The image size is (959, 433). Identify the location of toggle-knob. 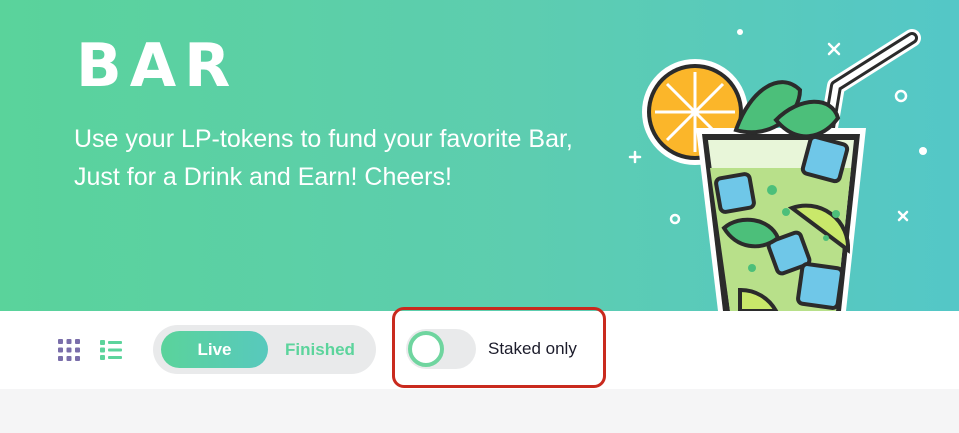
(426, 349).